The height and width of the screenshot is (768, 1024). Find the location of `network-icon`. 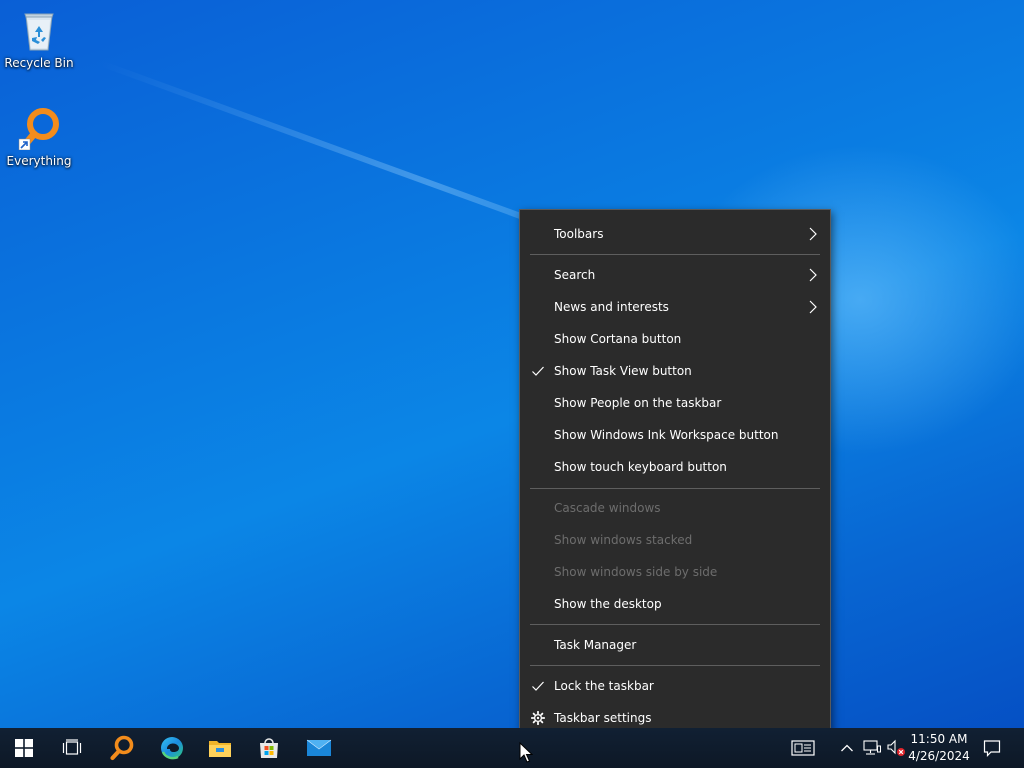

network-icon is located at coordinates (872, 747).